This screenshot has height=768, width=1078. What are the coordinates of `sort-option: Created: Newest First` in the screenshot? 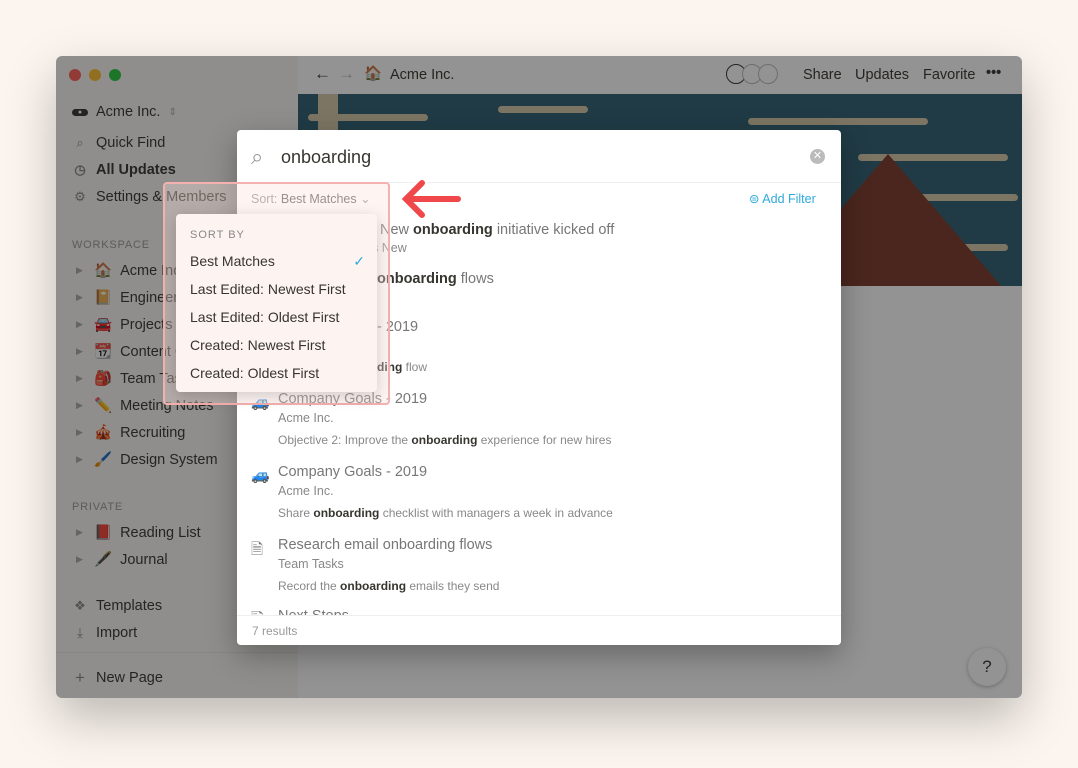 It's located at (277, 345).